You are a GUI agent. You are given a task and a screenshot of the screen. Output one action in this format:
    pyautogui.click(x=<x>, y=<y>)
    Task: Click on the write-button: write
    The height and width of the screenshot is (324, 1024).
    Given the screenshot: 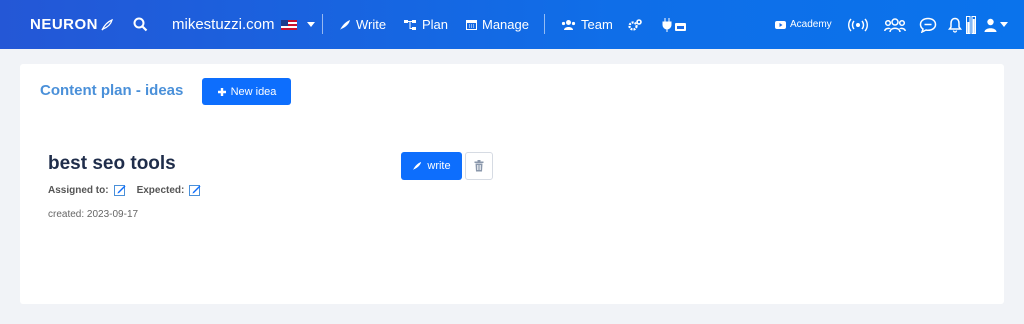 What is the action you would take?
    pyautogui.click(x=431, y=166)
    